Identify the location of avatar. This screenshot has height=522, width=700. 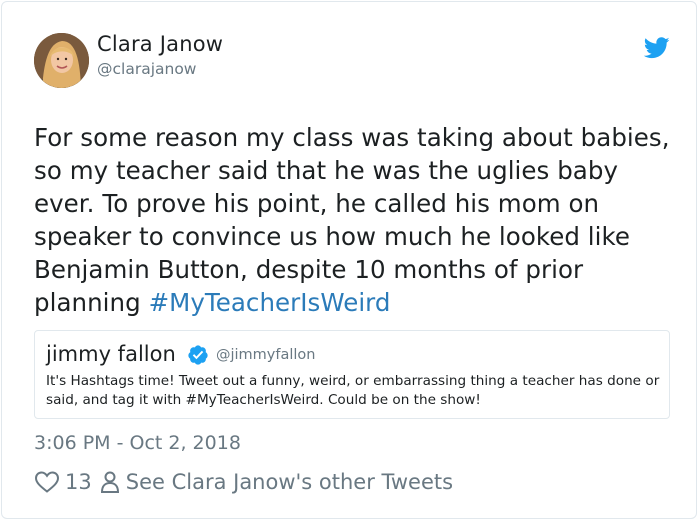
(61, 60).